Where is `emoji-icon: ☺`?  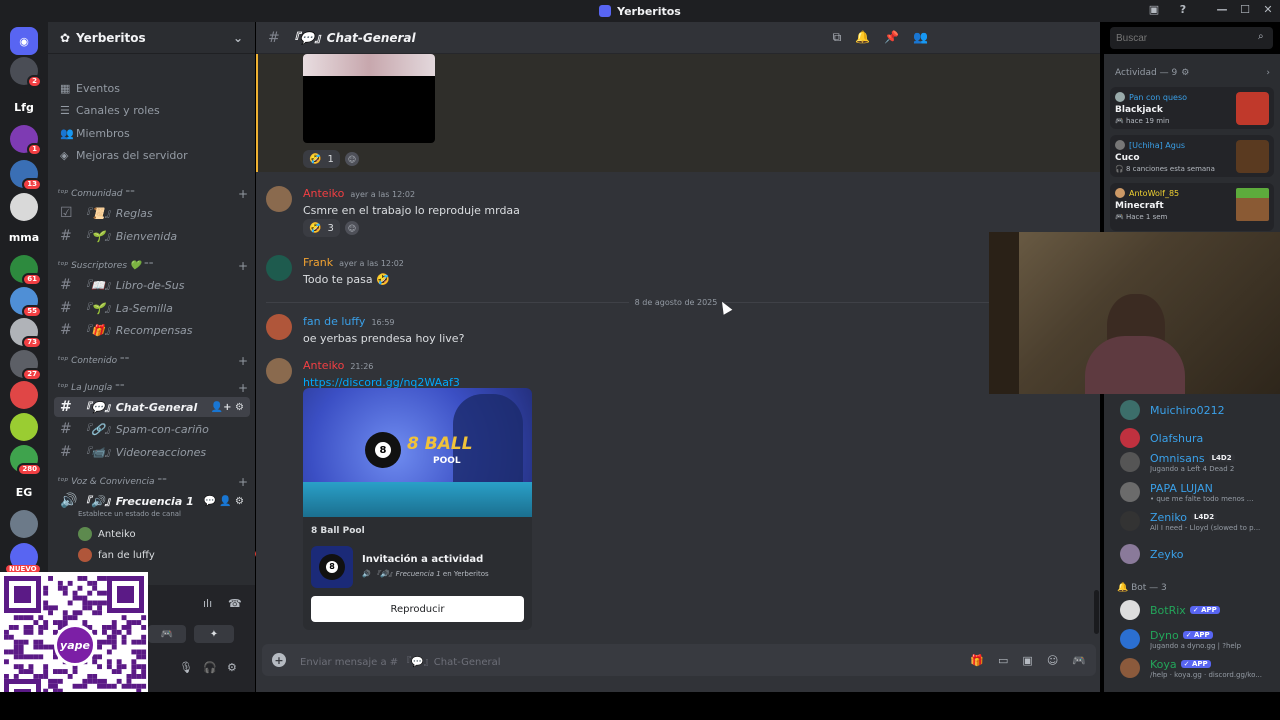 emoji-icon: ☺ is located at coordinates (1052, 660).